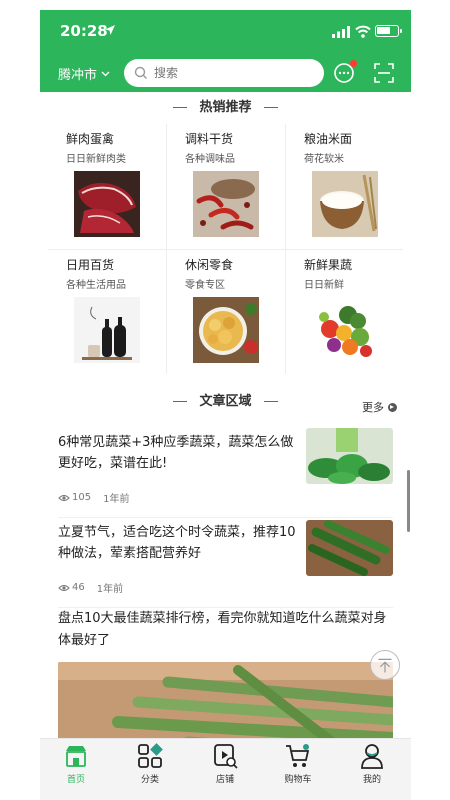 The image size is (450, 800). Describe the element at coordinates (345, 204) in the screenshot. I see `rice-bowl-image` at that location.